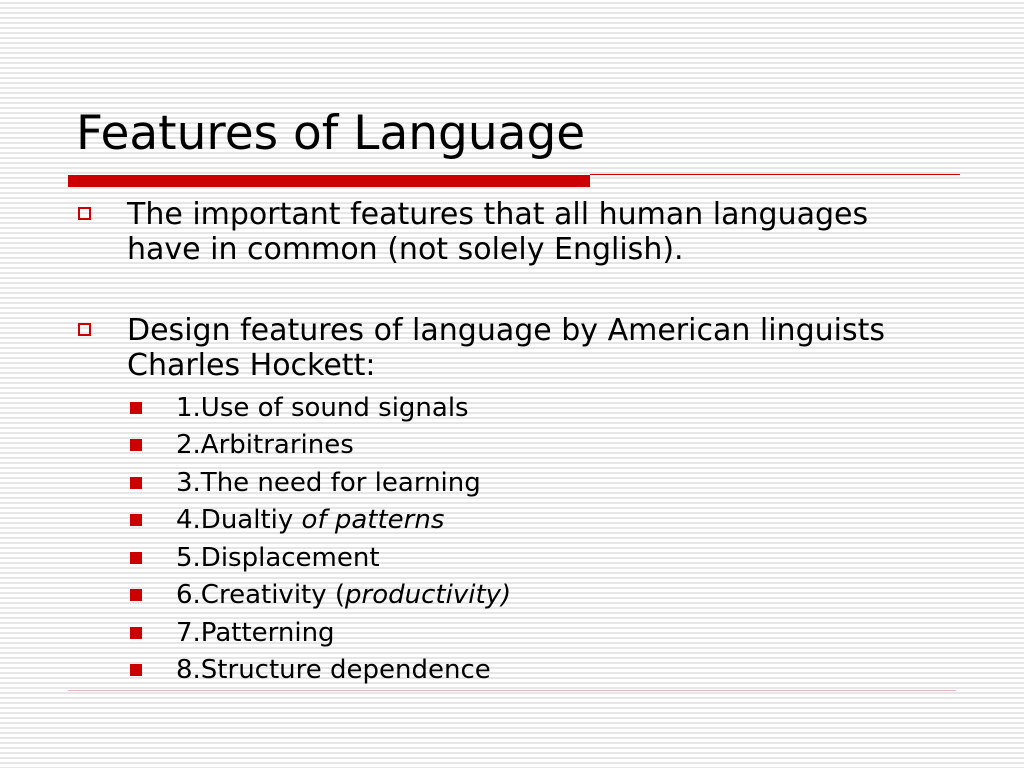 The image size is (1024, 768). I want to click on title-underline-thick, so click(329, 181).